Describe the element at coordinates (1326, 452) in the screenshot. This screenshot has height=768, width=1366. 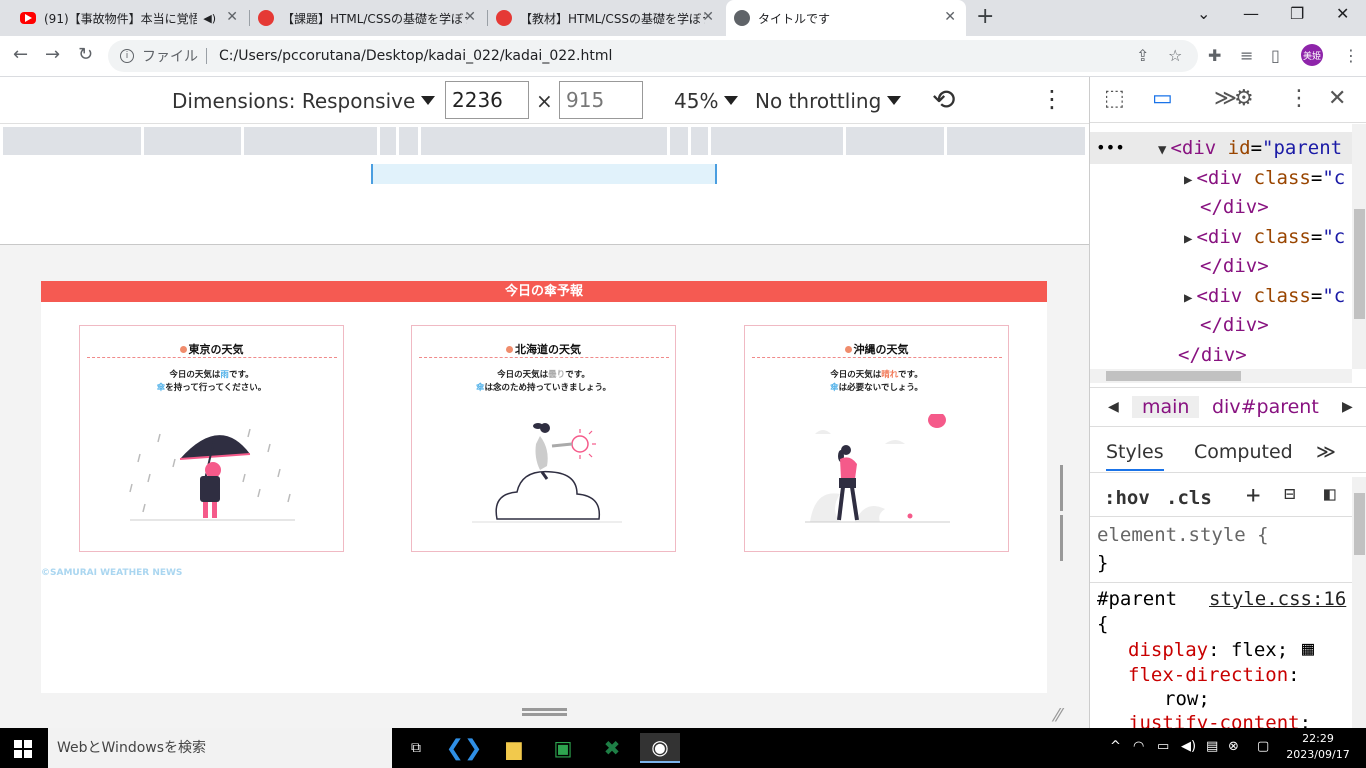
I see `more-tabs-icon: ≫` at that location.